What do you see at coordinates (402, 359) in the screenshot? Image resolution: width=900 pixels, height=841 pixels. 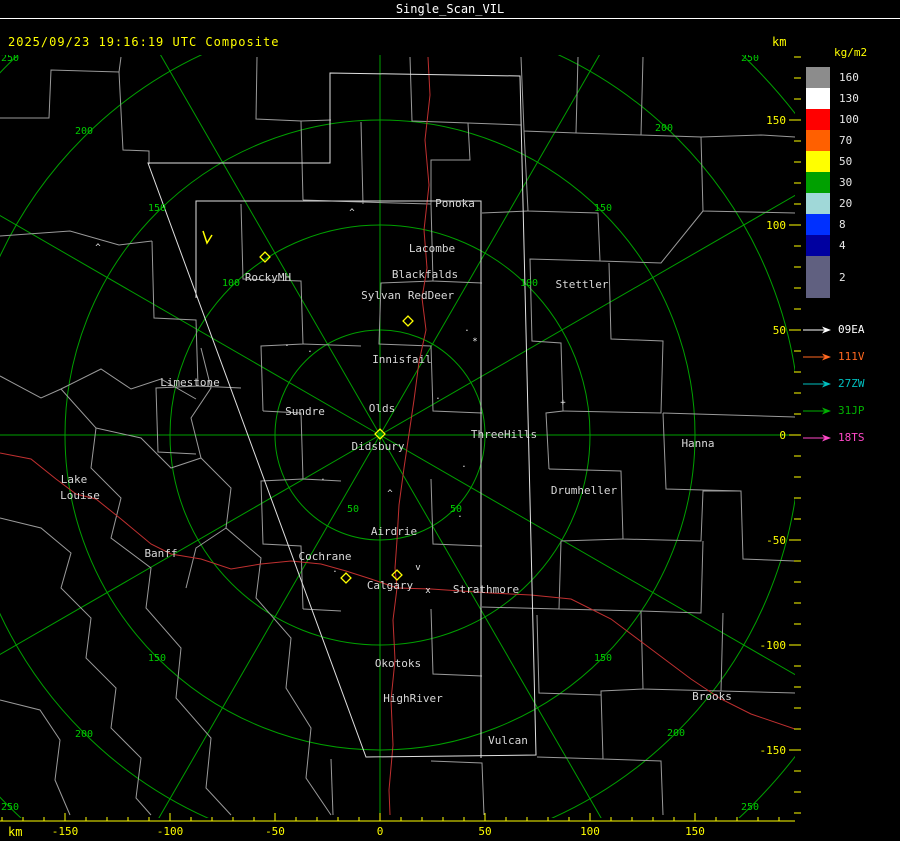 I see `city-label: Innisfail` at bounding box center [402, 359].